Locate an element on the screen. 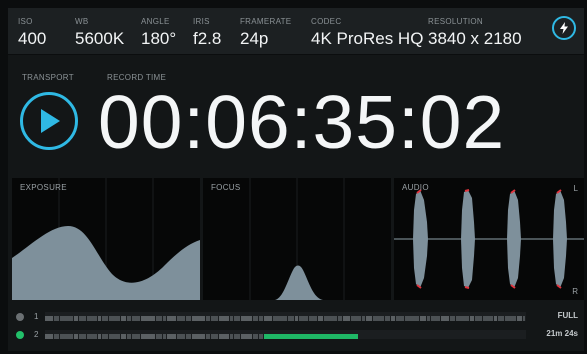  codec-value: 4K ProRes HQ is located at coordinates (367, 38).